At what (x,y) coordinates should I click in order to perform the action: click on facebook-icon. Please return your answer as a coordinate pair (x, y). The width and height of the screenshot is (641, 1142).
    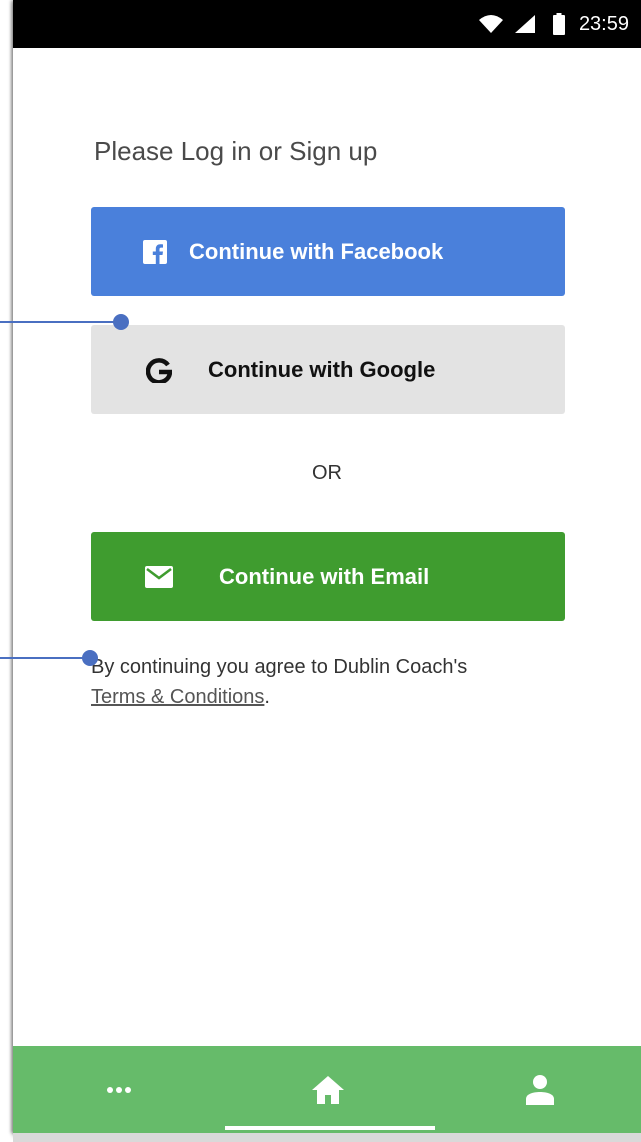
    Looking at the image, I should click on (155, 251).